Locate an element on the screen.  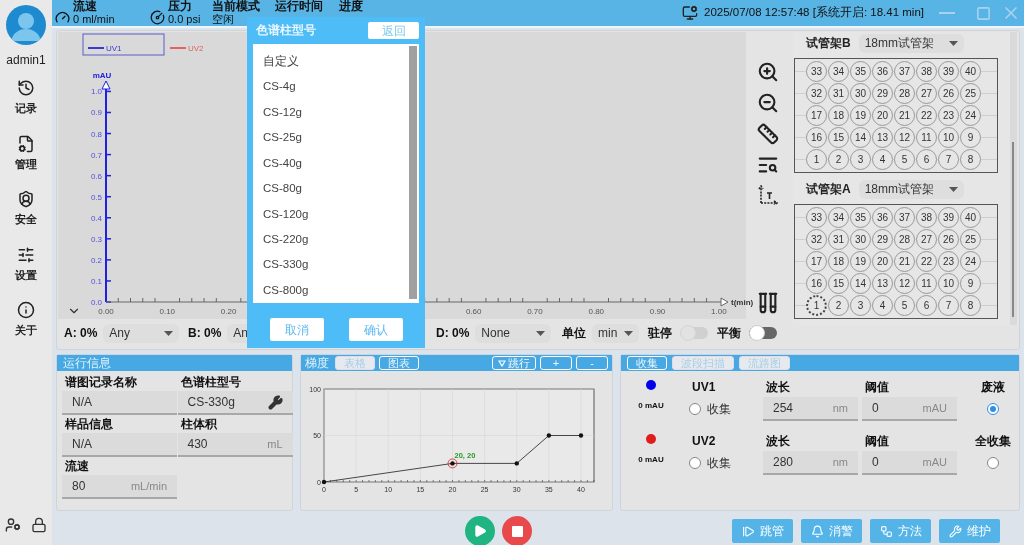
list-option: 自定义 is located at coordinates (336, 62).